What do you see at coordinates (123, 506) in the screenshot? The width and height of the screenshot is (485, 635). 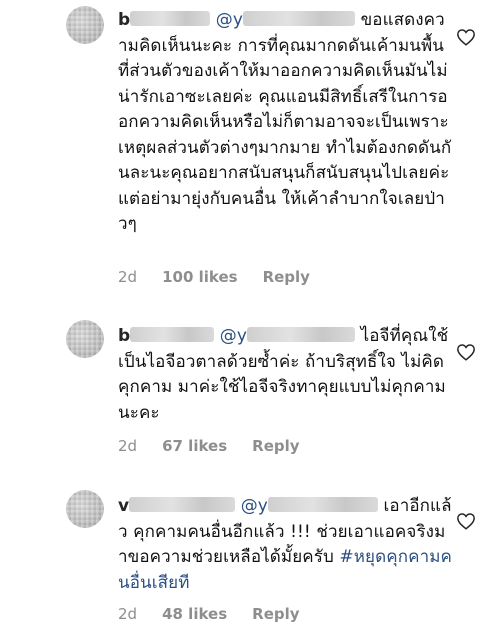 I see `username: v` at bounding box center [123, 506].